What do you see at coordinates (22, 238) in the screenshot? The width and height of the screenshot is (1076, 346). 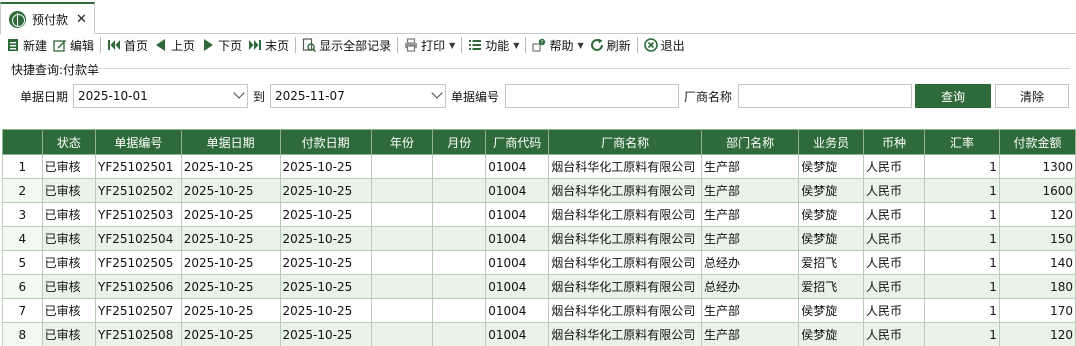 I see `cell-row-number: 4` at bounding box center [22, 238].